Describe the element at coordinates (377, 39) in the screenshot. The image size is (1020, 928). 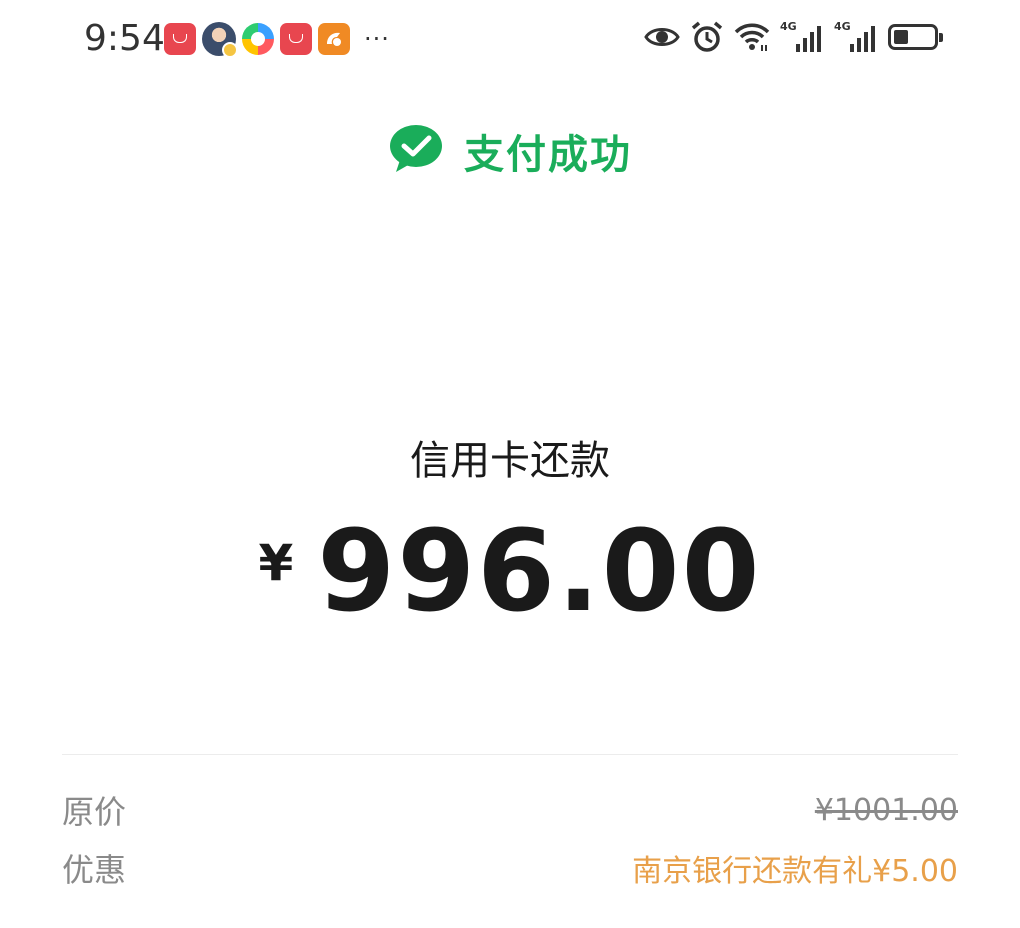
I see `more-notifications-icon: ···` at that location.